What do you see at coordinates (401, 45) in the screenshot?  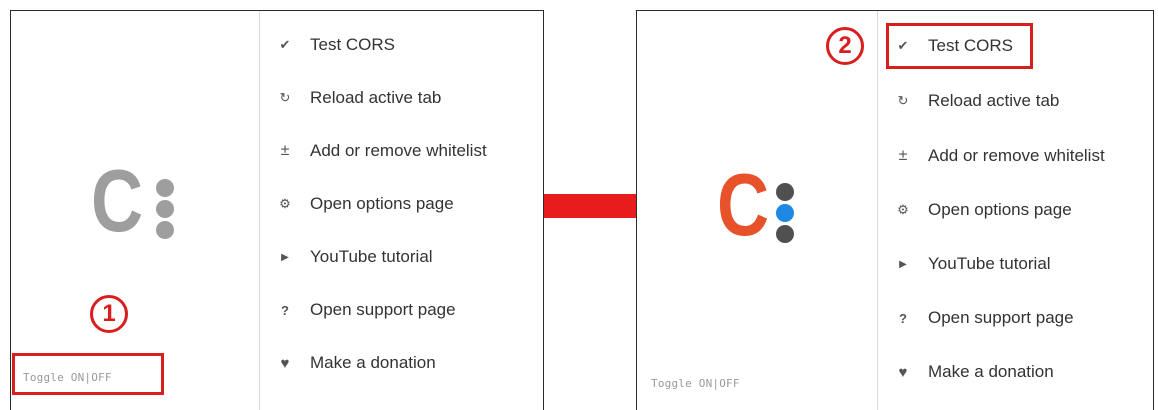 I see `menu-item-test-cors: ✔ Test CORS` at bounding box center [401, 45].